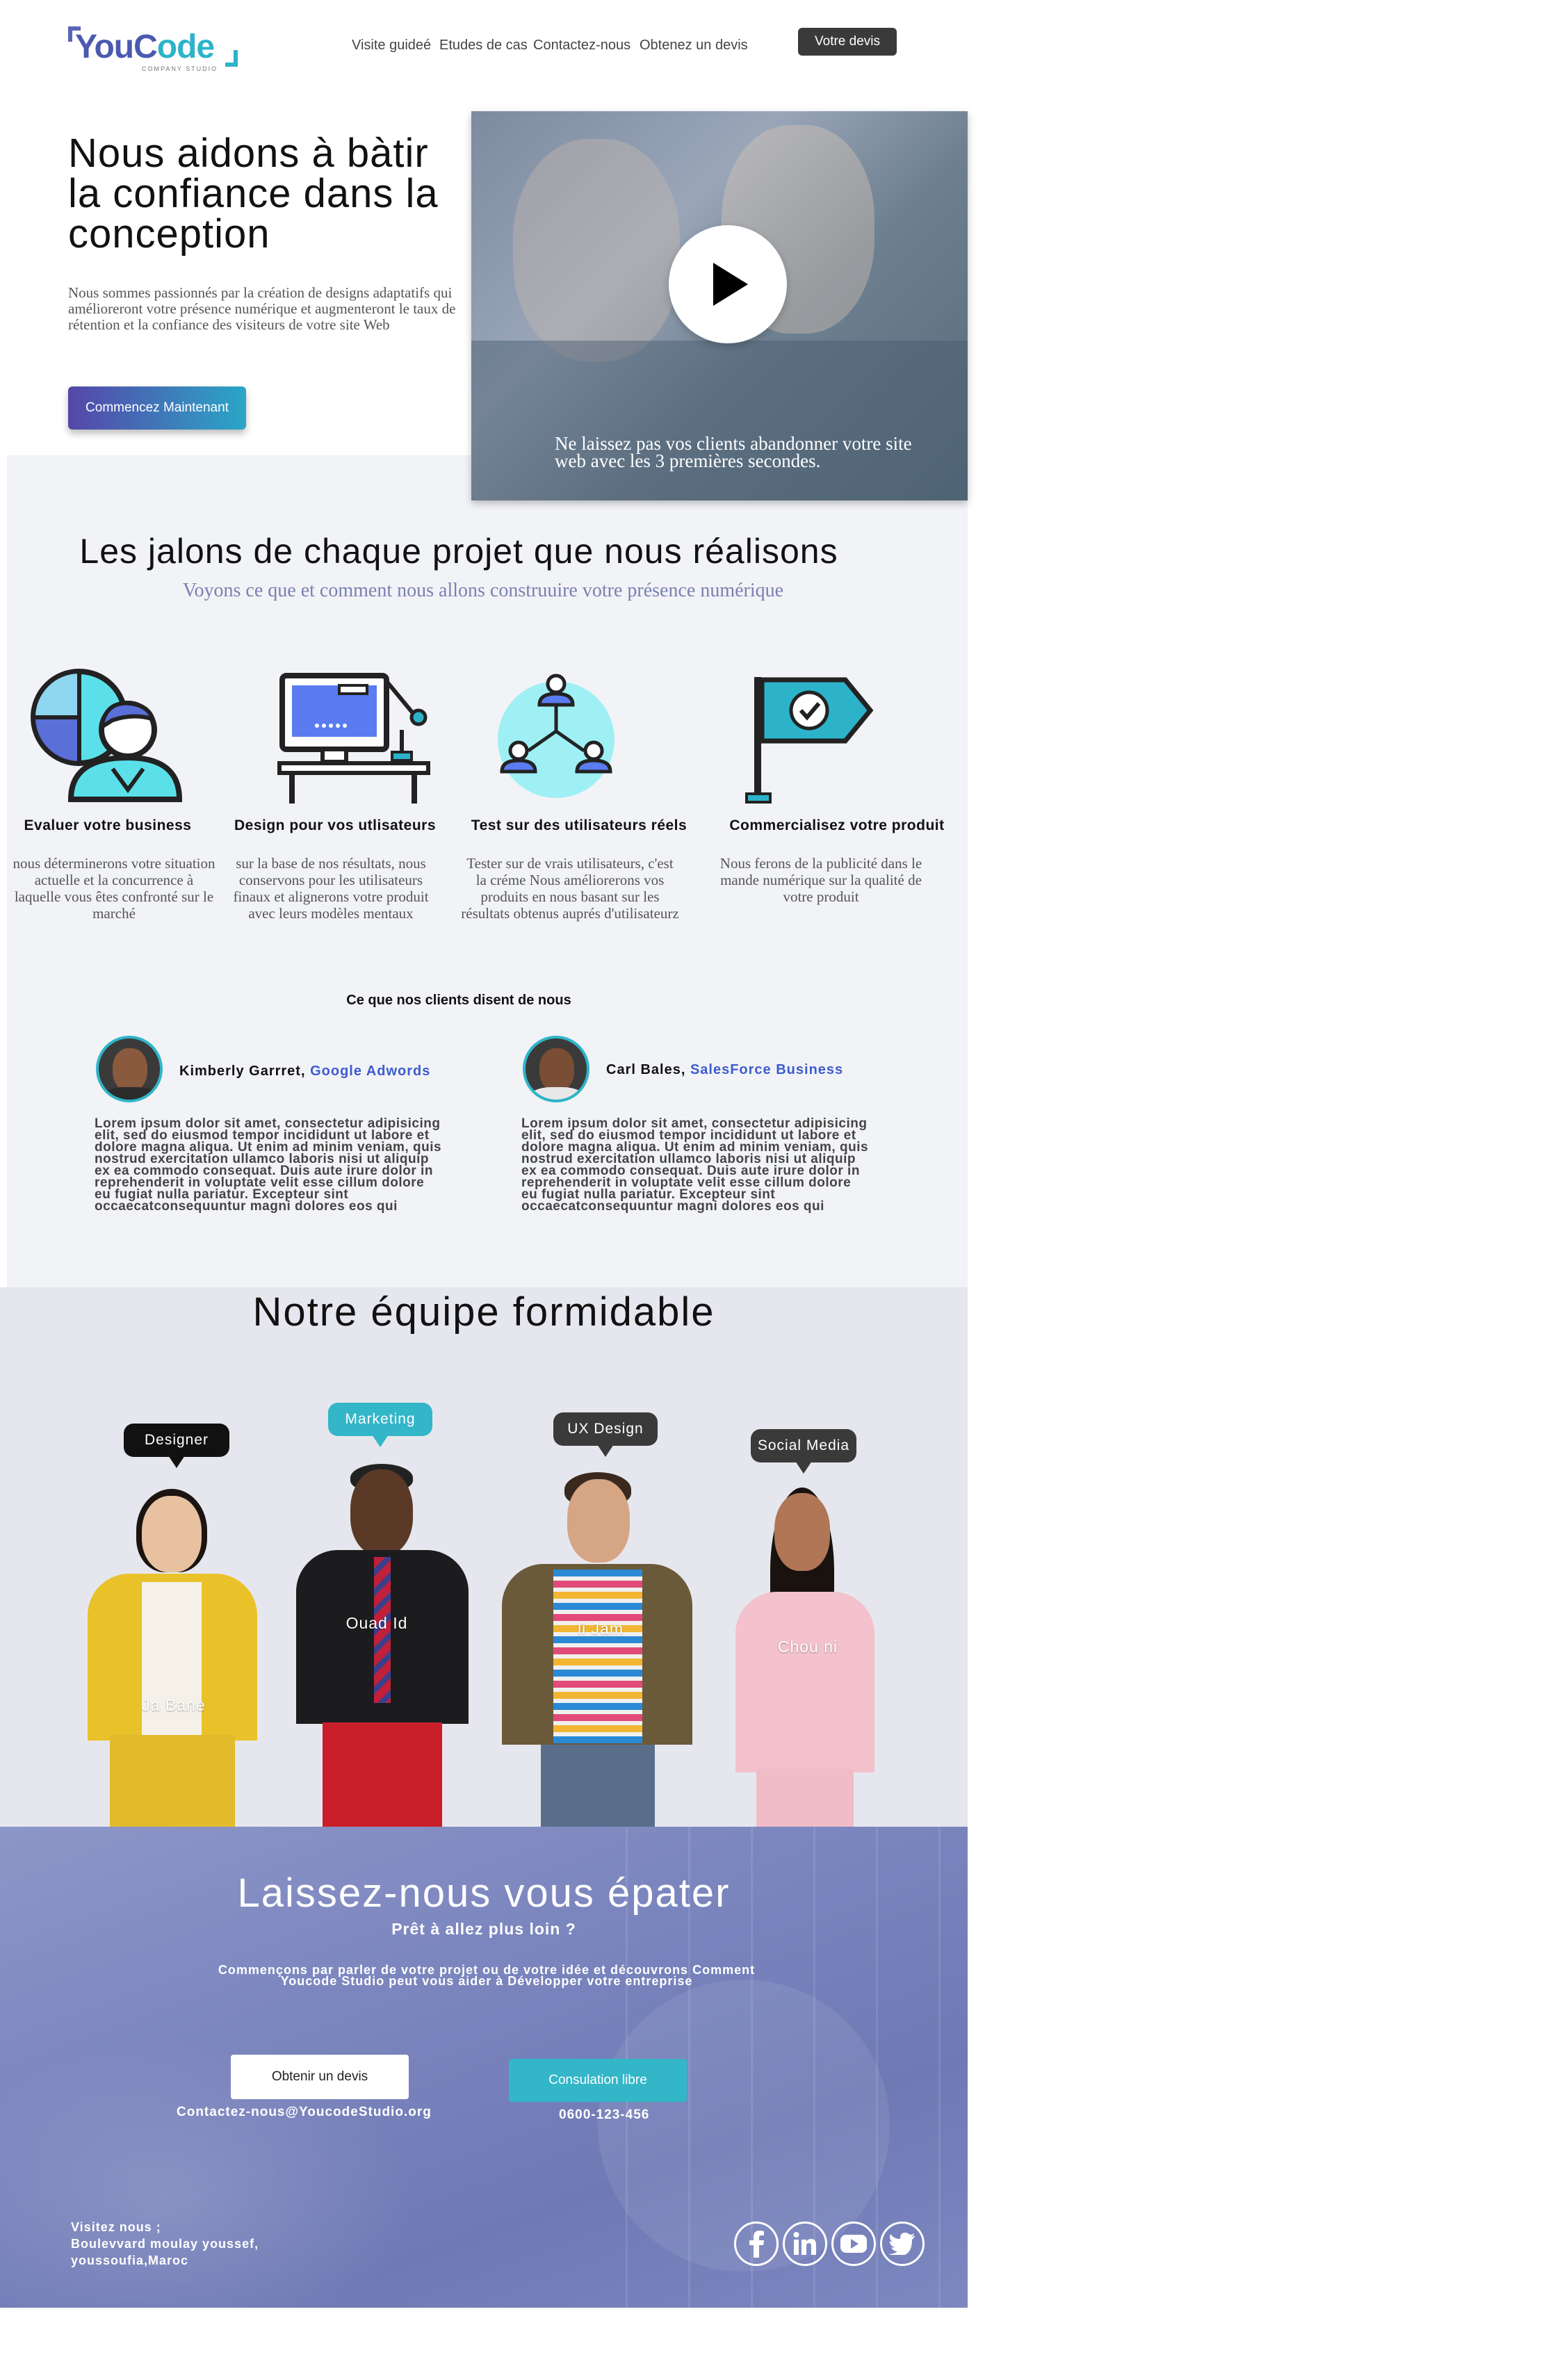  I want to click on design-workstation-icon, so click(357, 736).